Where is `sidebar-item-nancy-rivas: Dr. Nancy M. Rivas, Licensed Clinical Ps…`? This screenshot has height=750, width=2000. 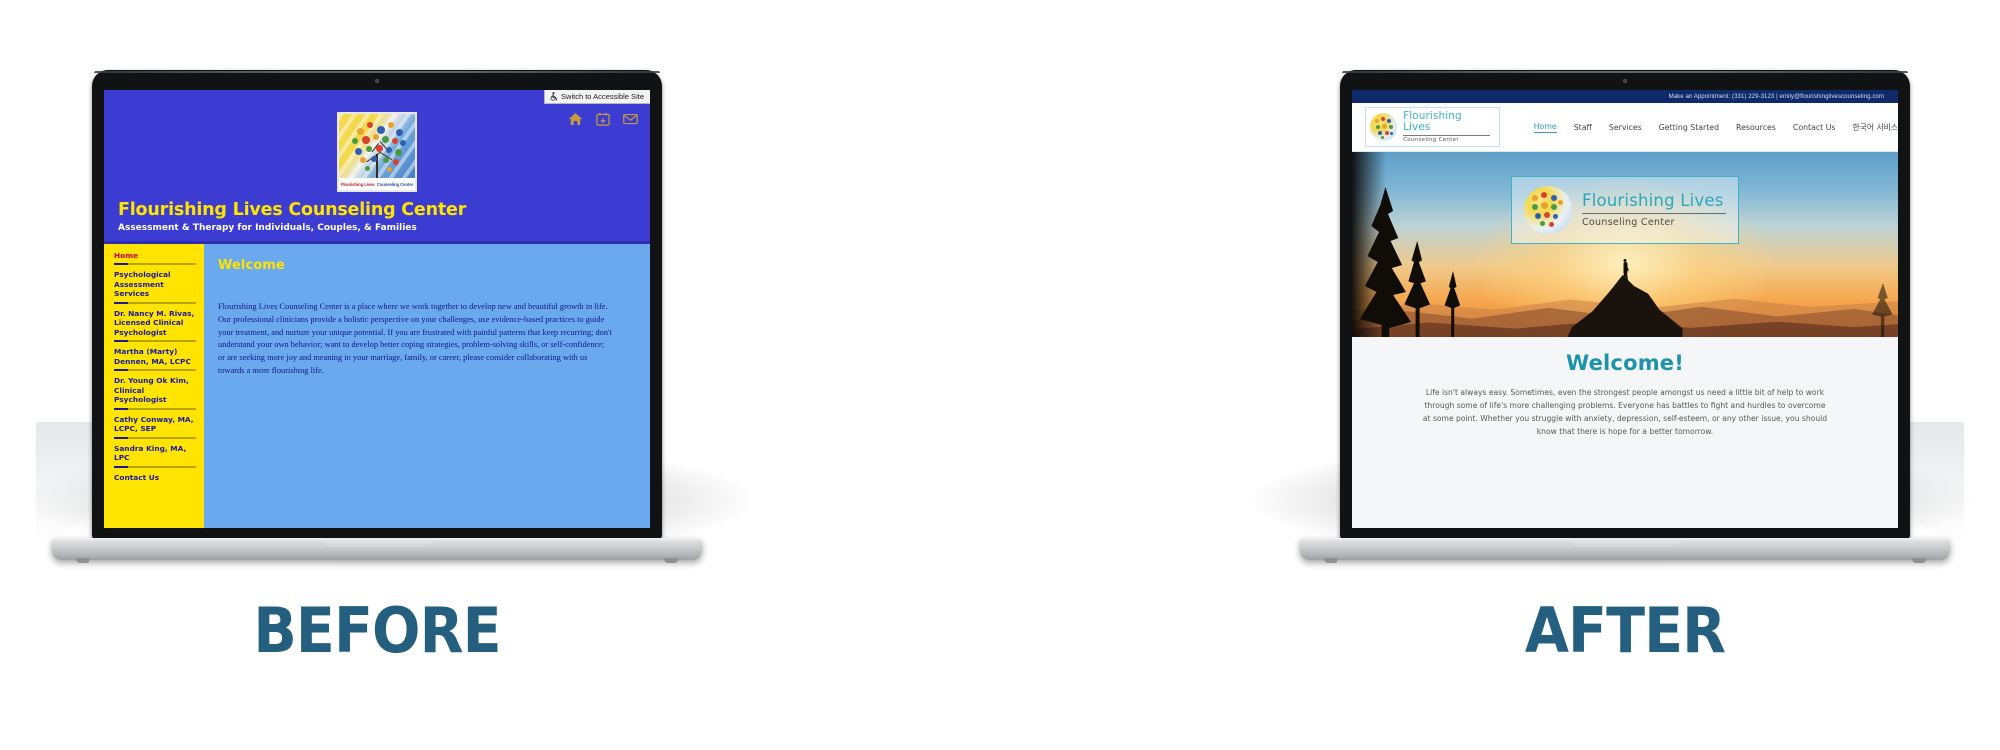 sidebar-item-nancy-rivas: Dr. Nancy M. Rivas, Licensed Clinical Ps… is located at coordinates (154, 325).